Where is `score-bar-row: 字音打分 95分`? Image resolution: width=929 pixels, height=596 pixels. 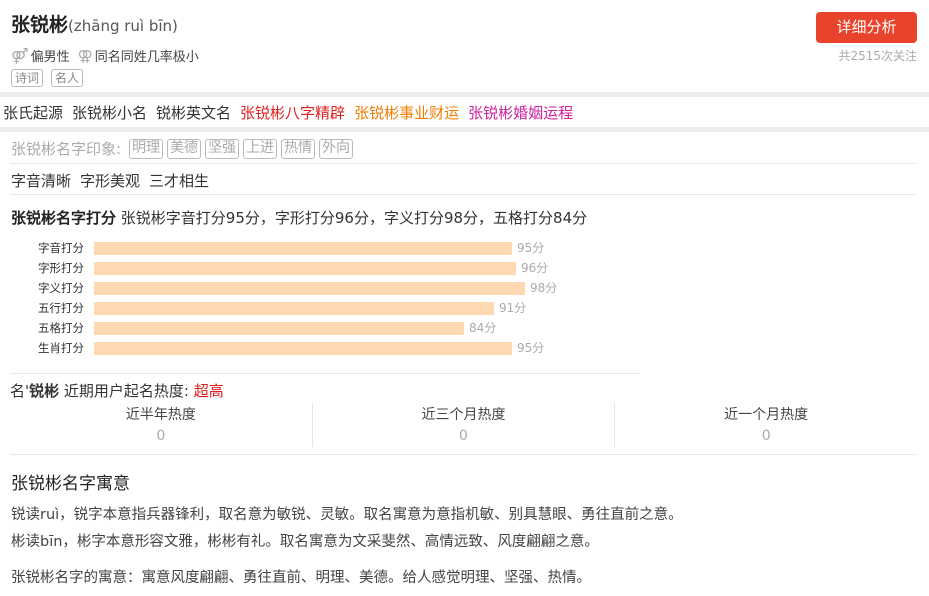 score-bar-row: 字音打分 95分 is located at coordinates (320, 248).